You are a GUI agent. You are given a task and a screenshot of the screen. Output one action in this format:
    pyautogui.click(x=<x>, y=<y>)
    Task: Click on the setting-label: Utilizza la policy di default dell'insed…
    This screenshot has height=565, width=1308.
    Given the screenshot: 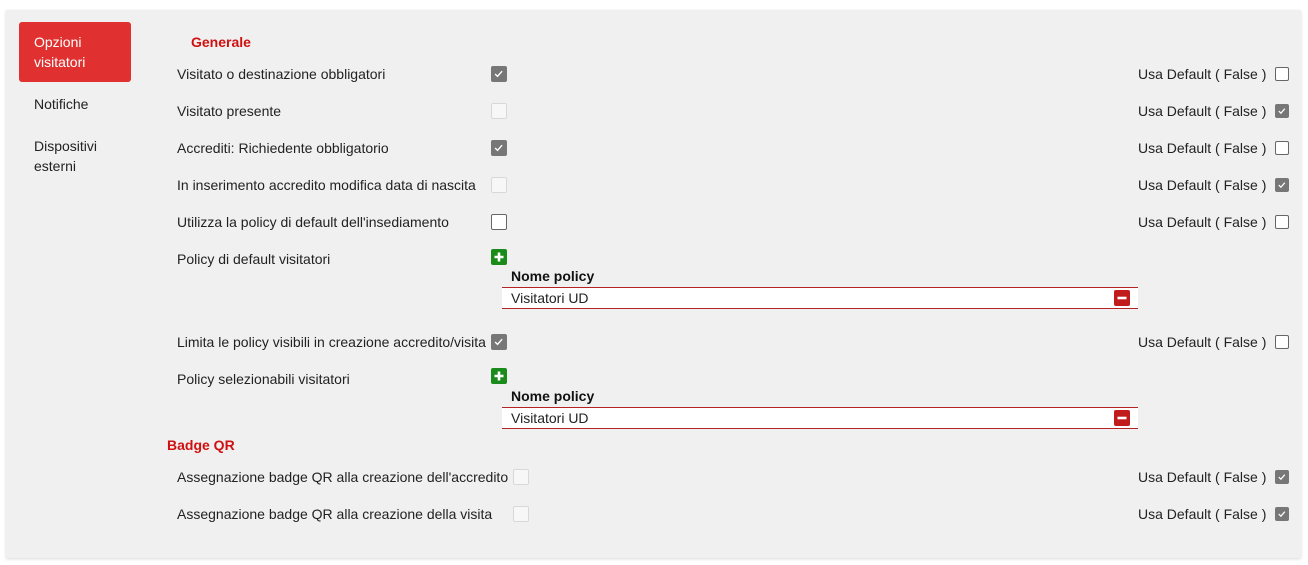 What is the action you would take?
    pyautogui.click(x=313, y=222)
    